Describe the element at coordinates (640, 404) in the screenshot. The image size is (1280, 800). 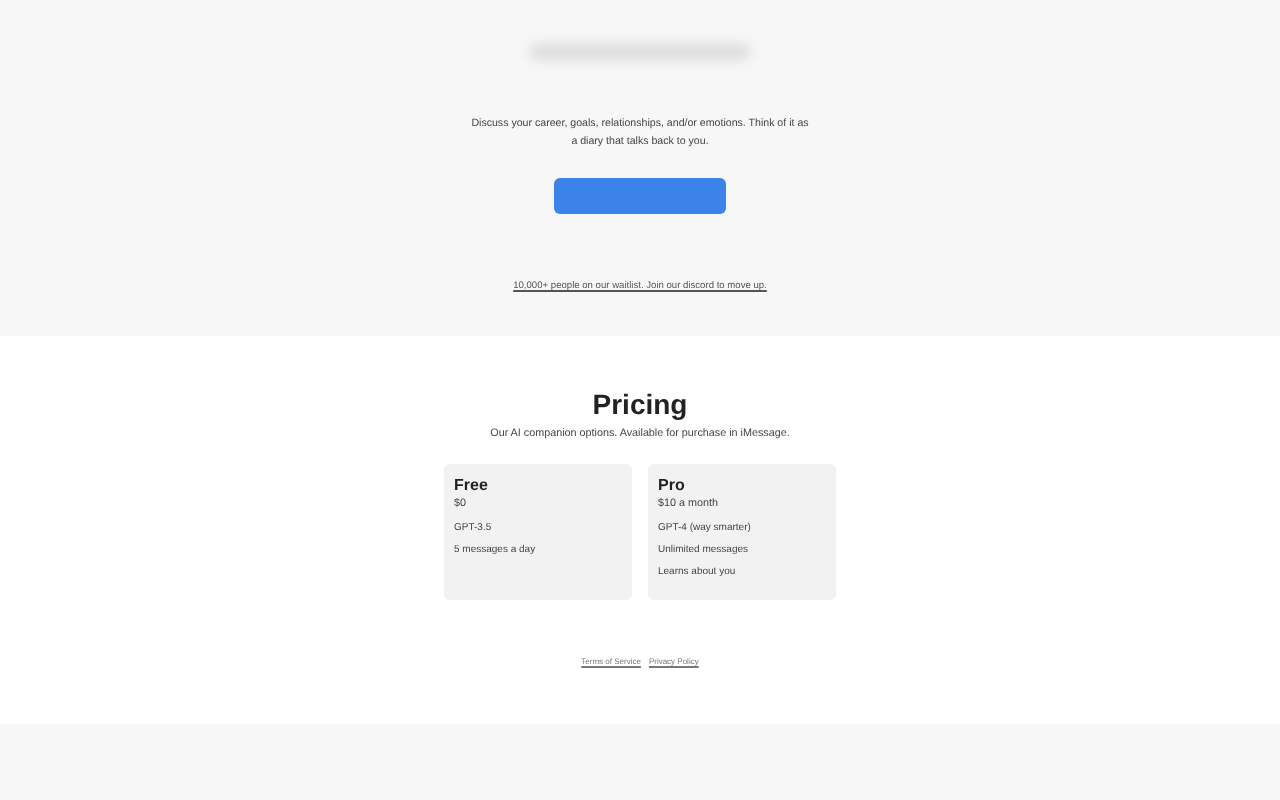
I see `pricing-title: Pricing` at that location.